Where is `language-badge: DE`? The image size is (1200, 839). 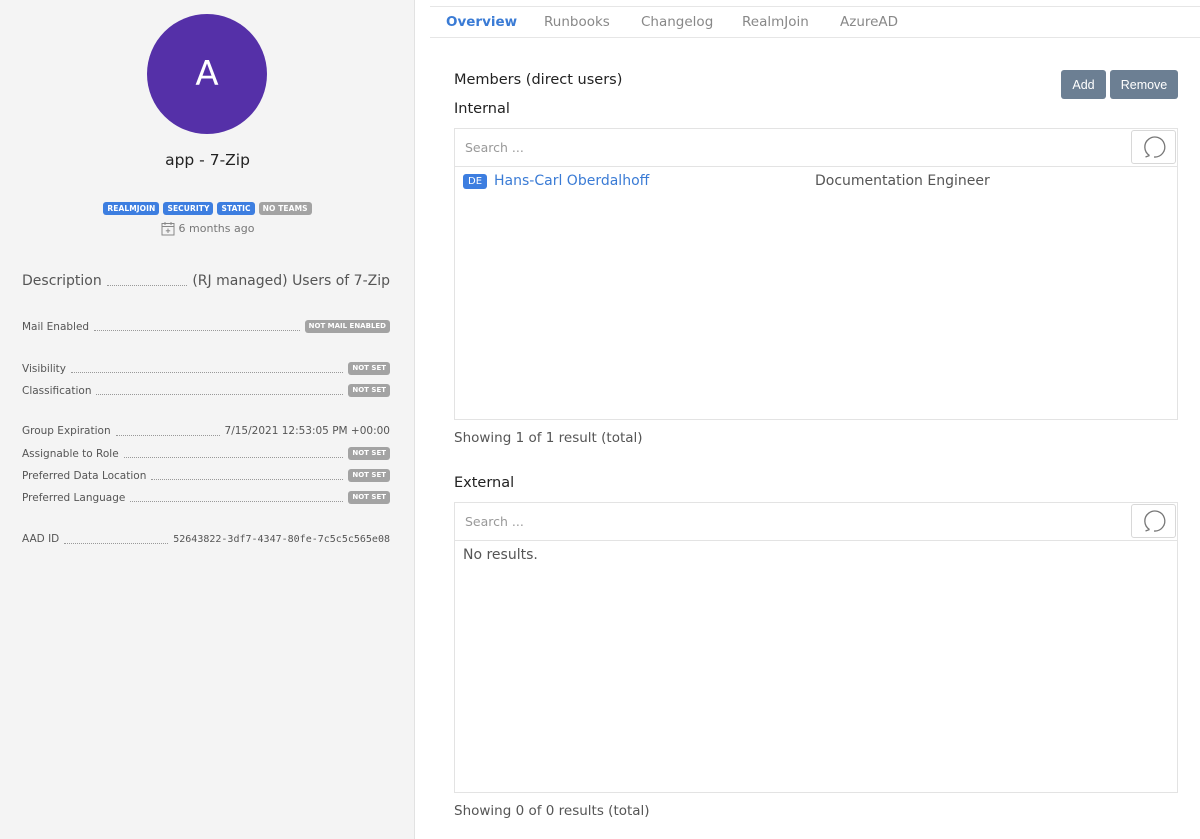
language-badge: DE is located at coordinates (475, 181).